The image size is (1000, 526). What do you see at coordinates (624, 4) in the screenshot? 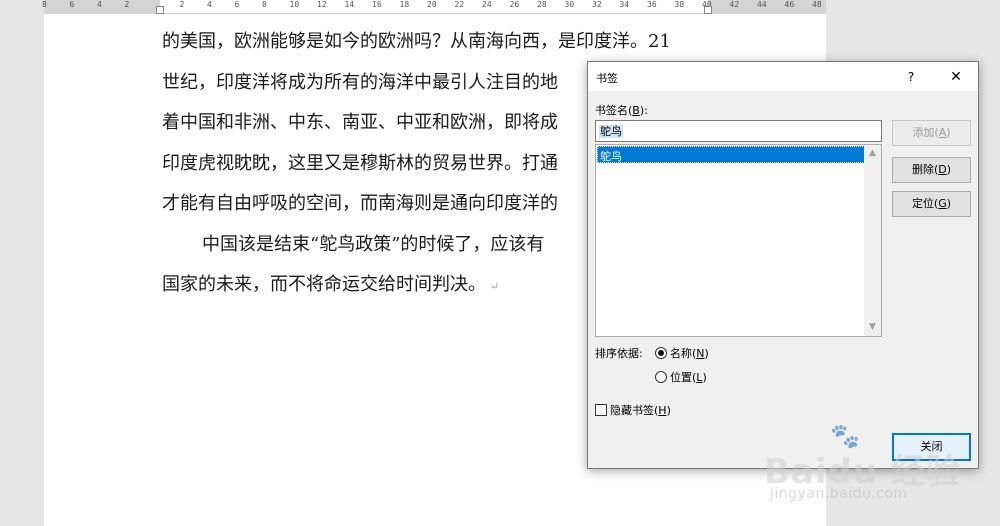
I see `ruler-tick-label: 34` at bounding box center [624, 4].